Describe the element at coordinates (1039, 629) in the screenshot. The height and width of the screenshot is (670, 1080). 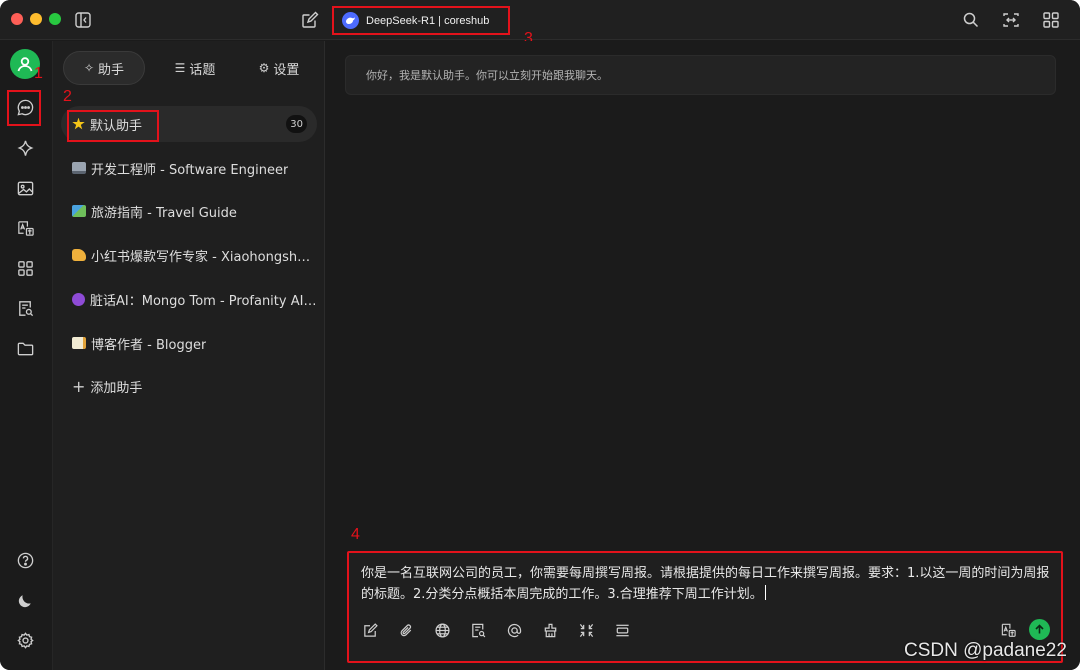
I see `send-button` at that location.